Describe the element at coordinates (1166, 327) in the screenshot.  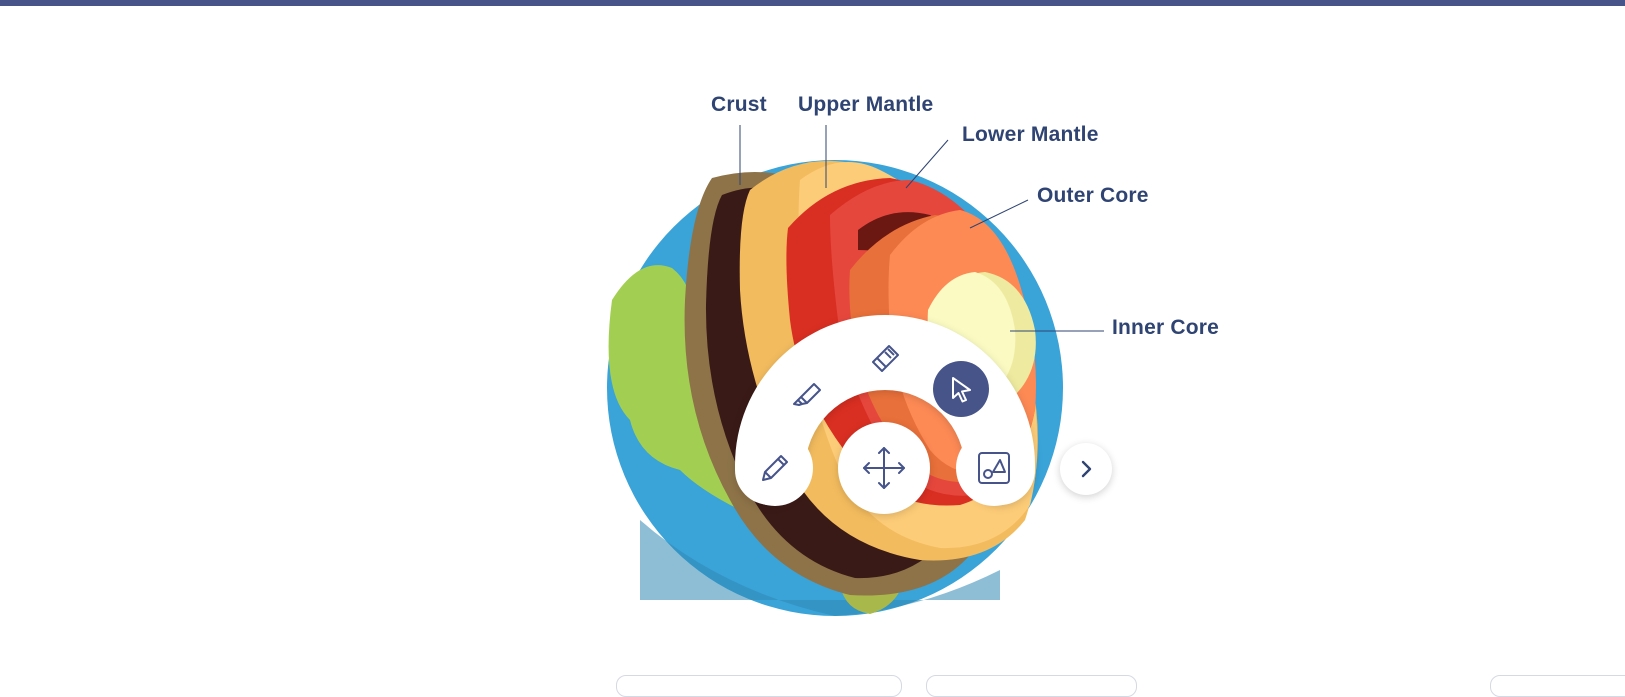
I see `label-inner-core: Inner Core` at that location.